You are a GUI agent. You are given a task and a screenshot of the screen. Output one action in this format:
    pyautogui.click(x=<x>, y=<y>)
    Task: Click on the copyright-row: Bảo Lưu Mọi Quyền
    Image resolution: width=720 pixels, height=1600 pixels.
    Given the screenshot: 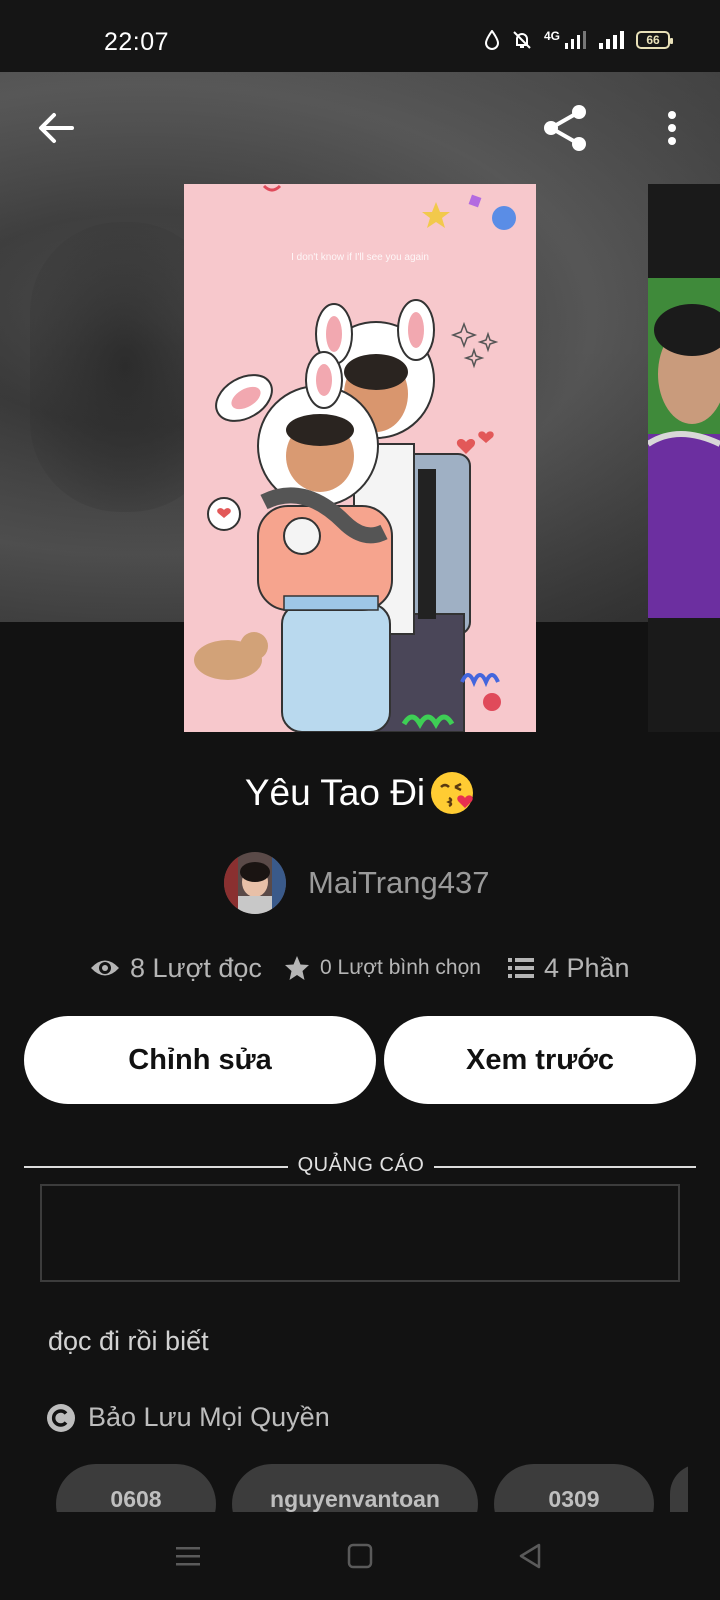 What is the action you would take?
    pyautogui.click(x=188, y=1417)
    